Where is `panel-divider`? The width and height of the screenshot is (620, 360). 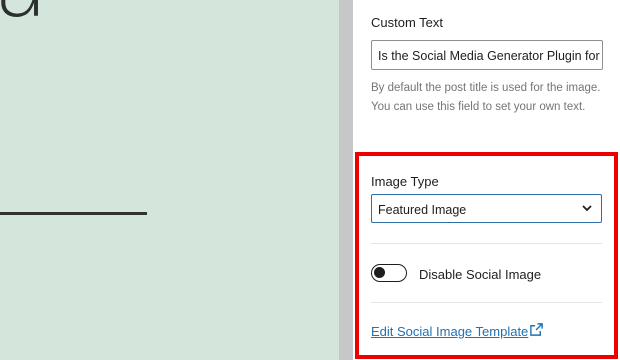
panel-divider is located at coordinates (346, 180).